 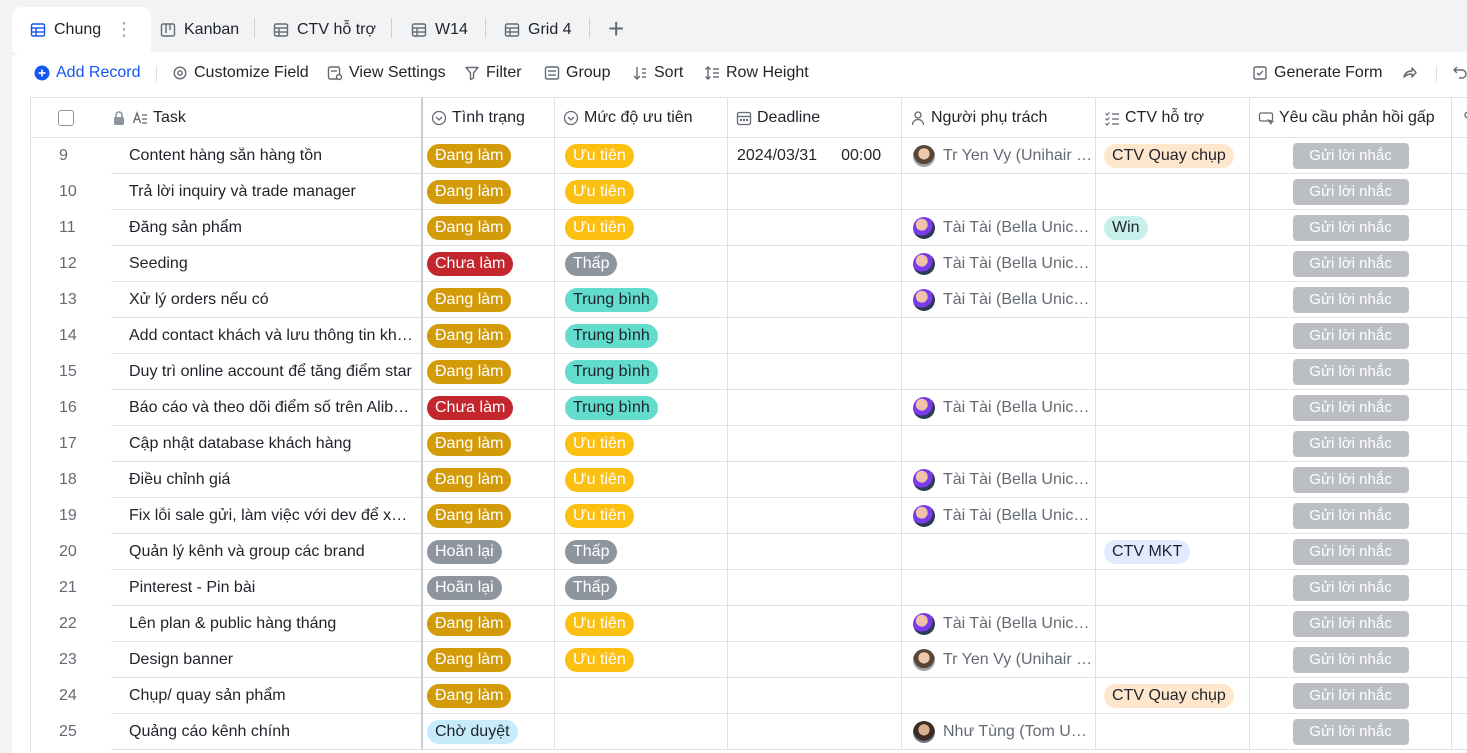 What do you see at coordinates (66, 118) in the screenshot?
I see `select-all-checkbox` at bounding box center [66, 118].